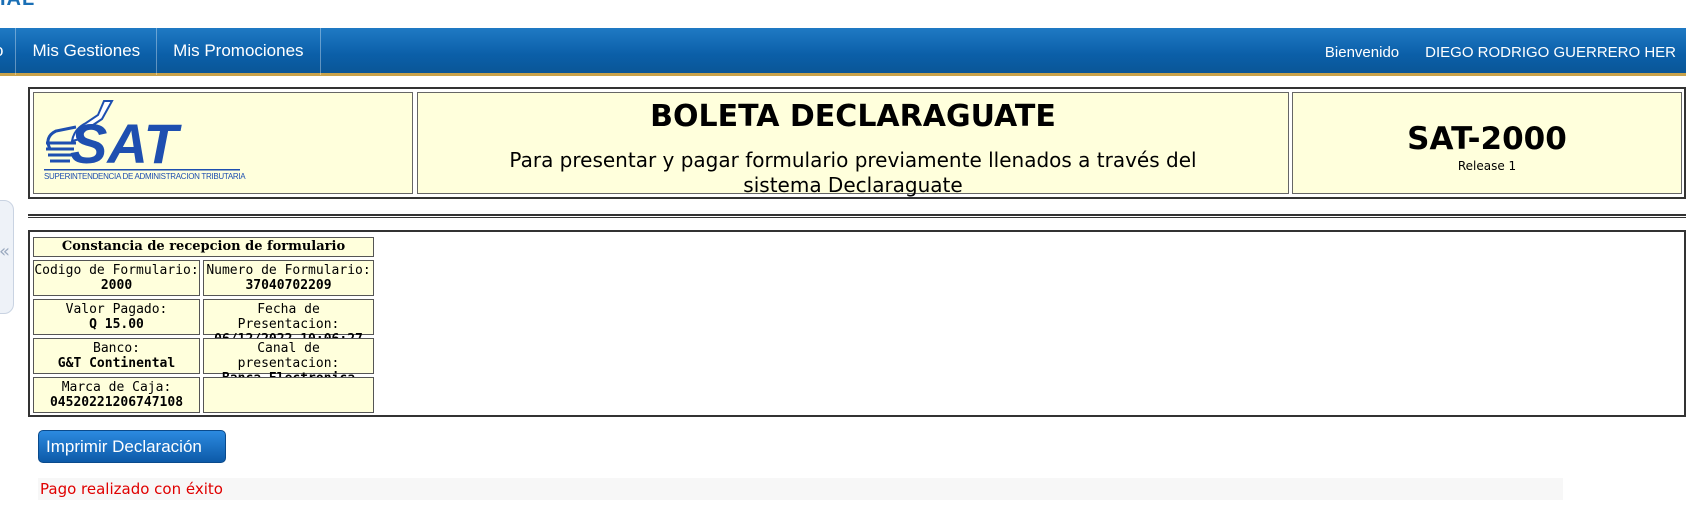 The width and height of the screenshot is (1686, 518). I want to click on print-declaration-button: Imprimir Declaración, so click(132, 446).